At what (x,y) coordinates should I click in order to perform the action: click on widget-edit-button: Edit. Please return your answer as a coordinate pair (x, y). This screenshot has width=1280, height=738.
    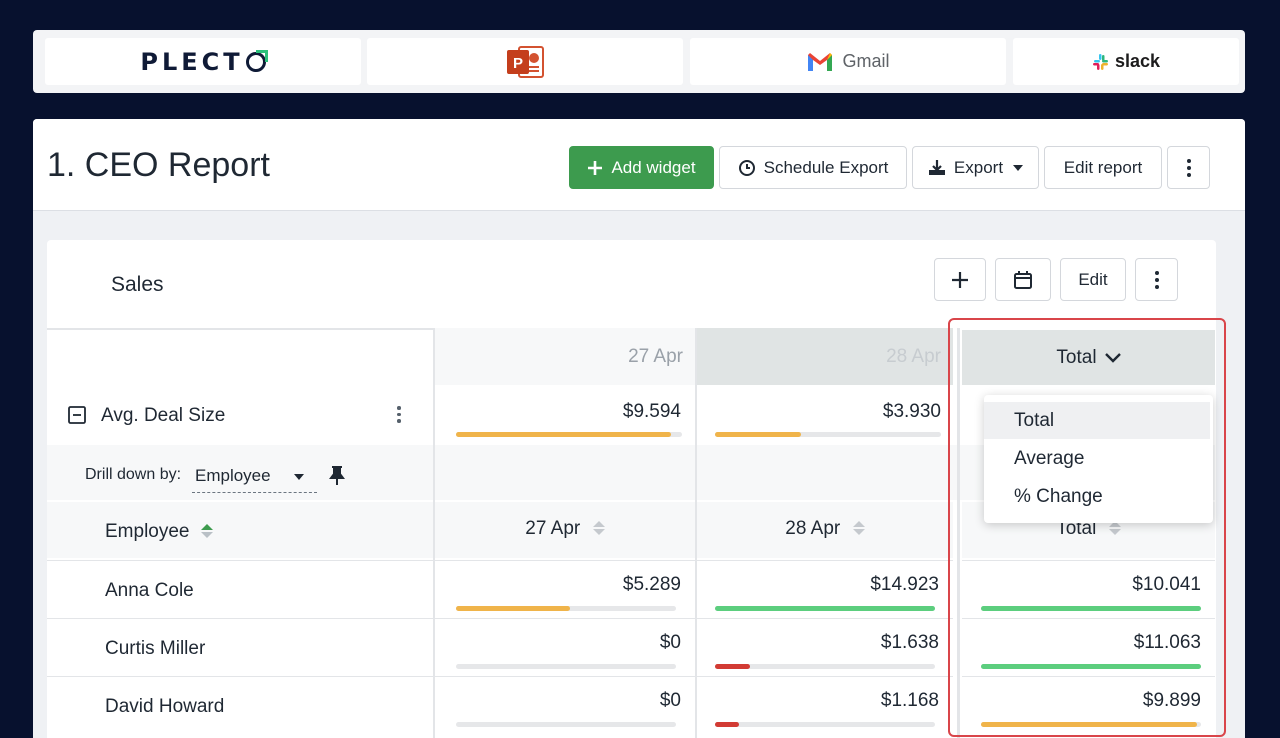
    Looking at the image, I should click on (1093, 279).